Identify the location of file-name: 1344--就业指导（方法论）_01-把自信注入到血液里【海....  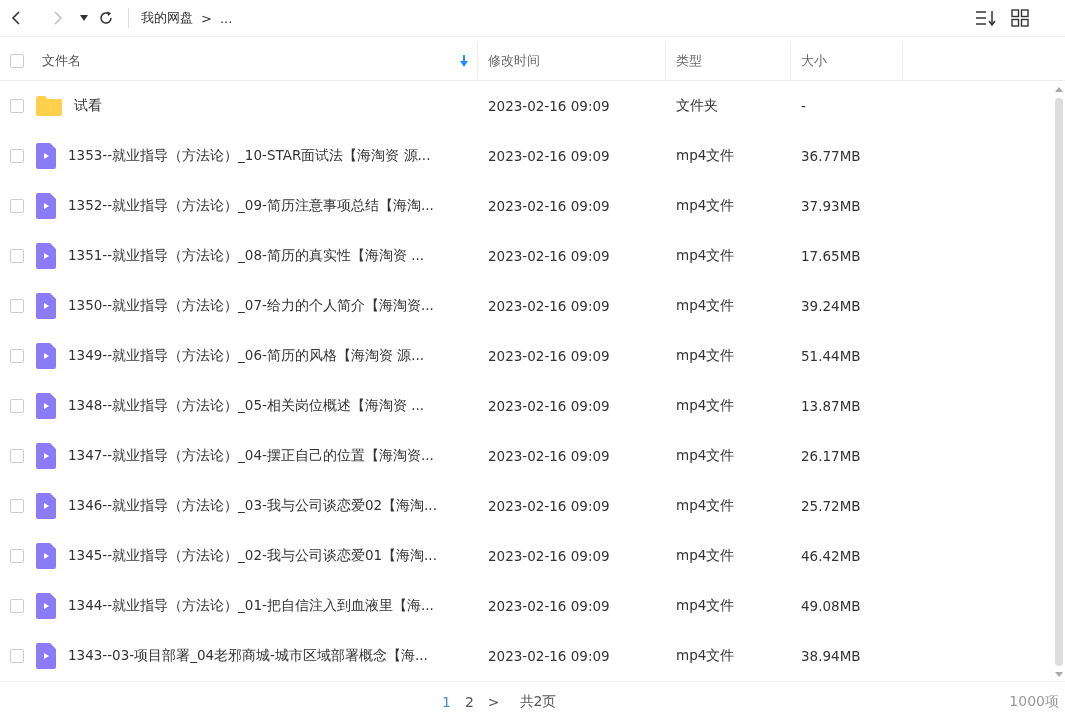
(251, 606).